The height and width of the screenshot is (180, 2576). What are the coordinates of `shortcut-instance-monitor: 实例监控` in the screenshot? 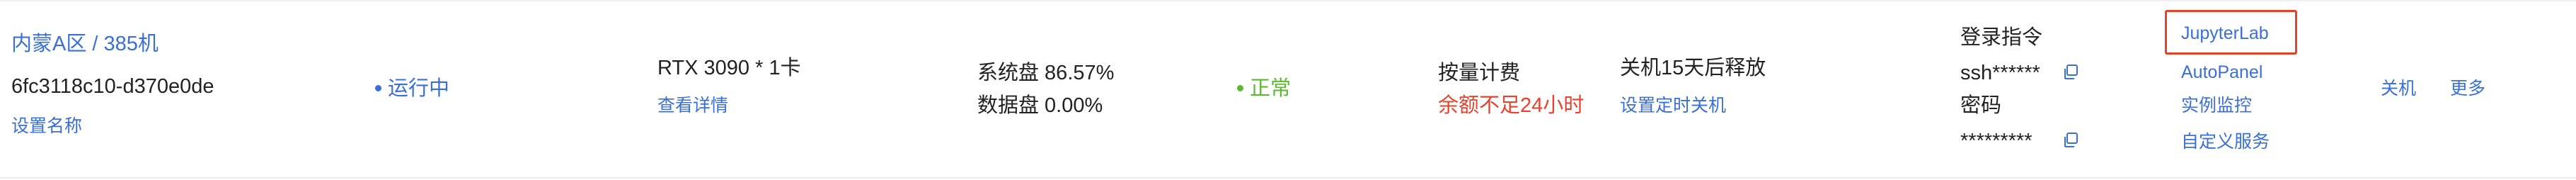 It's located at (2216, 106).